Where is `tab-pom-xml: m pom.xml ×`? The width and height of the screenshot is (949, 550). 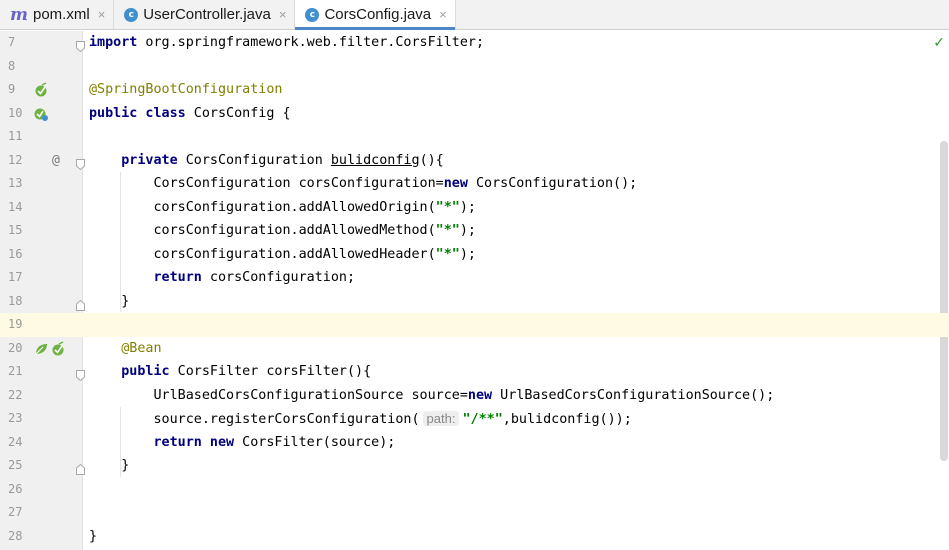 tab-pom-xml: m pom.xml × is located at coordinates (57, 14).